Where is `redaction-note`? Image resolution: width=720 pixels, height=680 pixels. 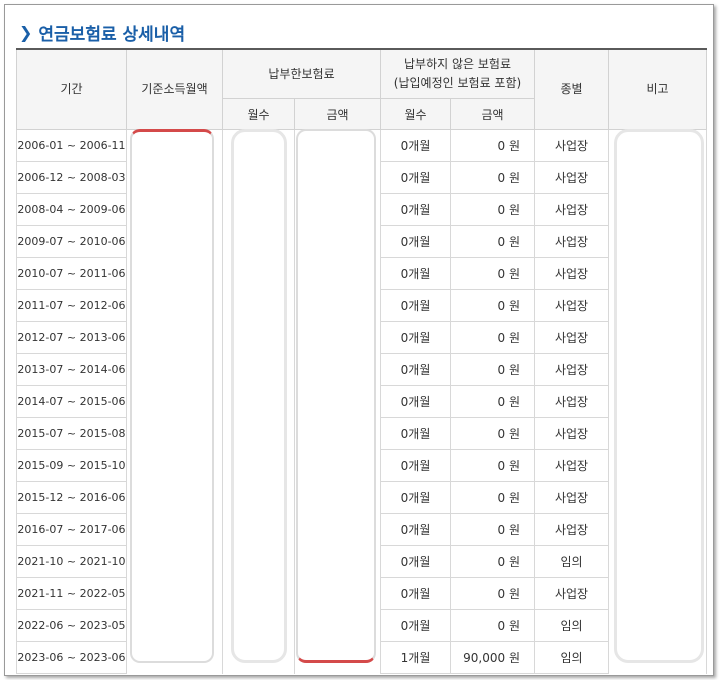 redaction-note is located at coordinates (659, 396).